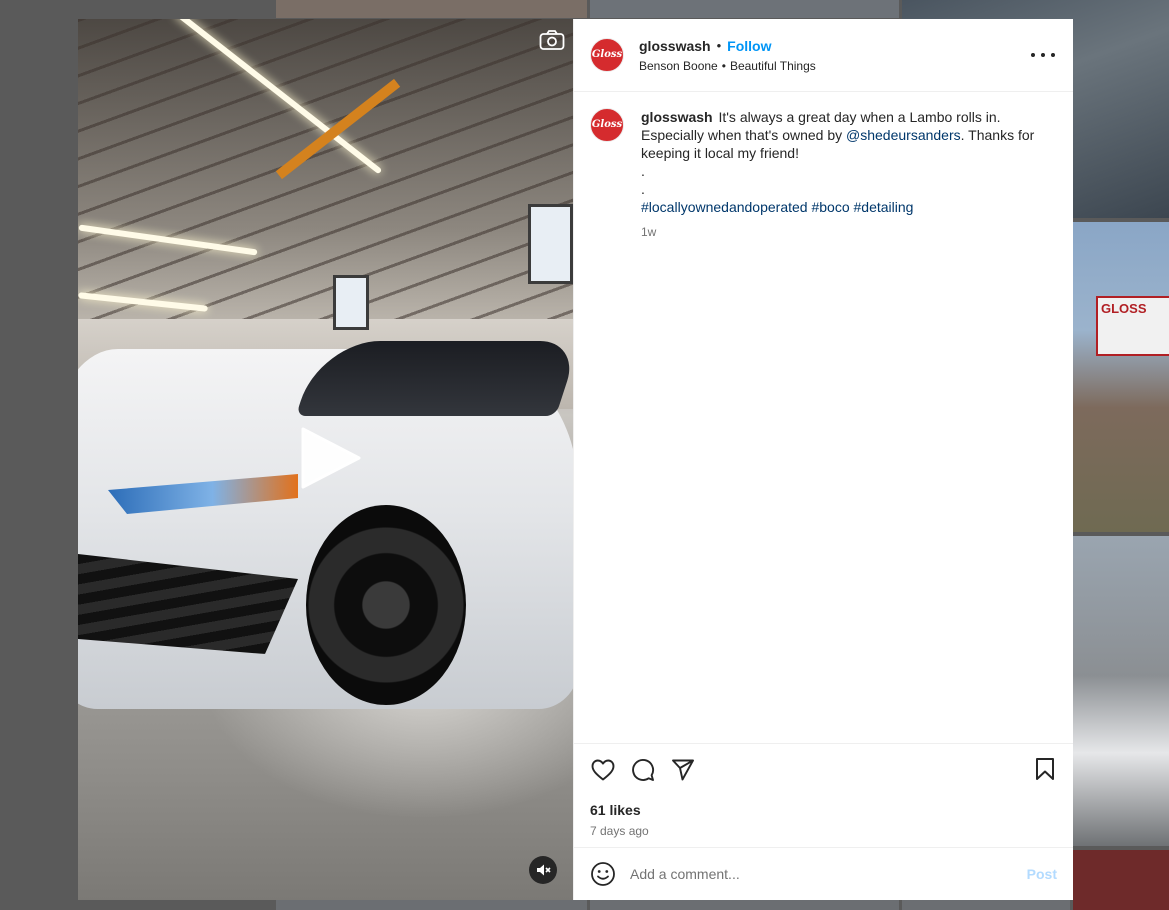 The image size is (1169, 910). Describe the element at coordinates (603, 874) in the screenshot. I see `smiley-icon` at that location.